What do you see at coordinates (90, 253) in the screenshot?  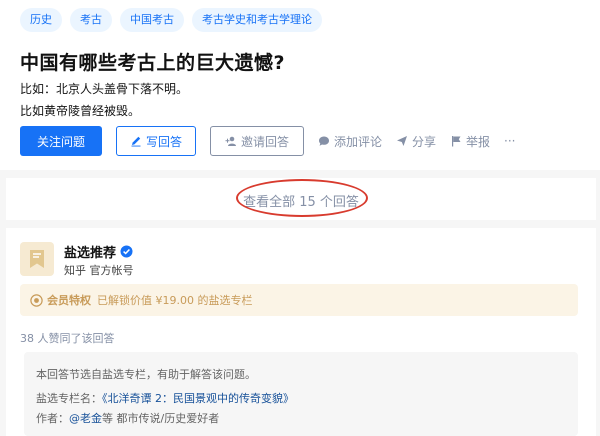 I see `author-name-text: 盐选推荐` at bounding box center [90, 253].